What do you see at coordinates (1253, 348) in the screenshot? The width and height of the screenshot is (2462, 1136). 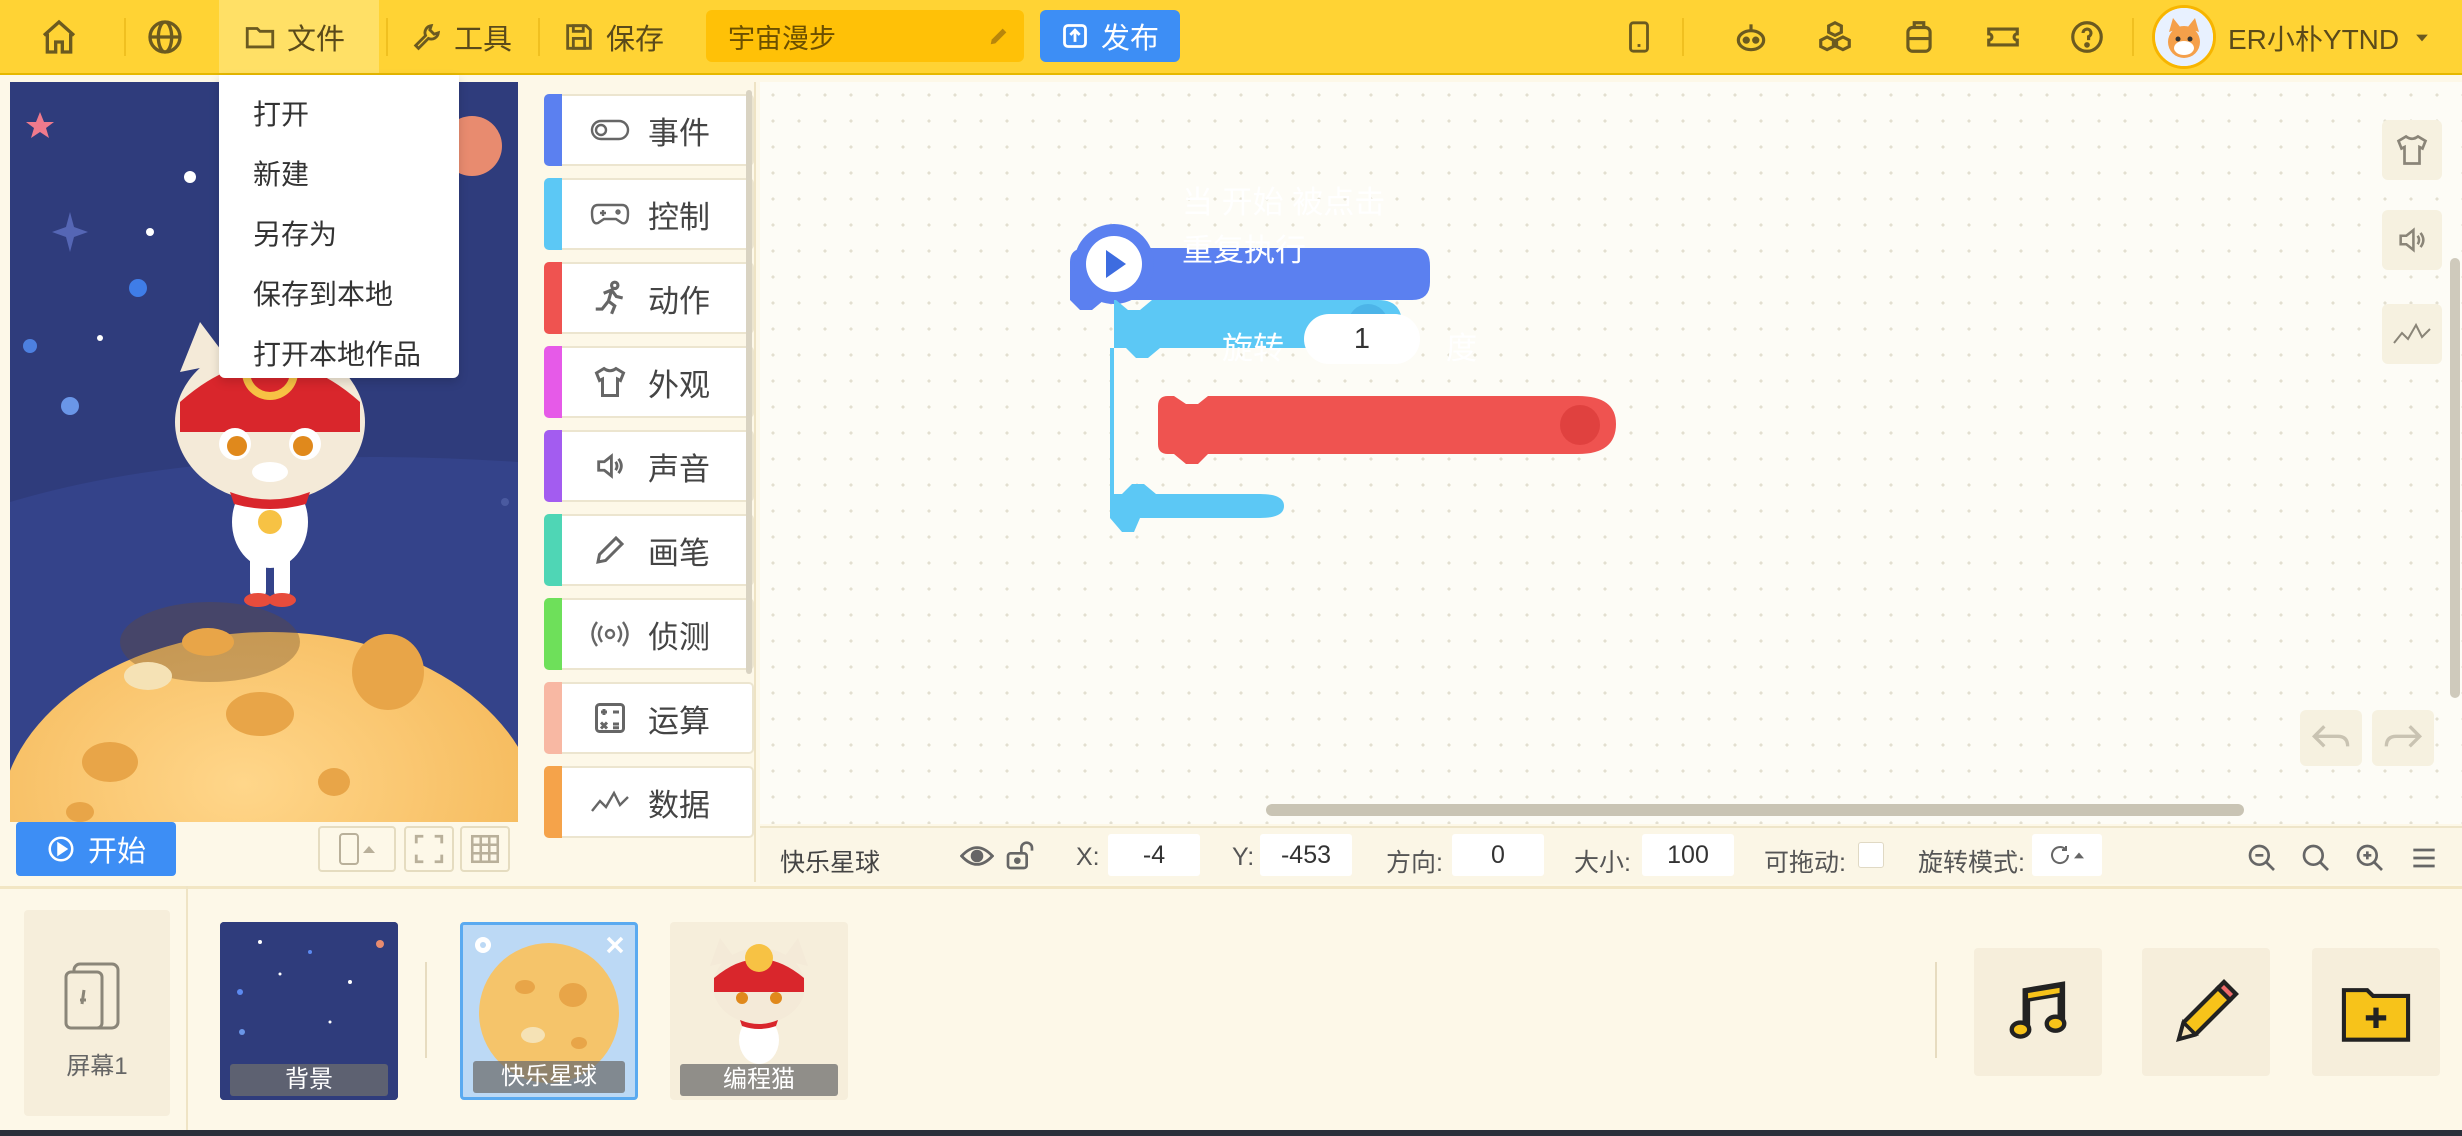 I see `rotate-block-label: 旋转` at bounding box center [1253, 348].